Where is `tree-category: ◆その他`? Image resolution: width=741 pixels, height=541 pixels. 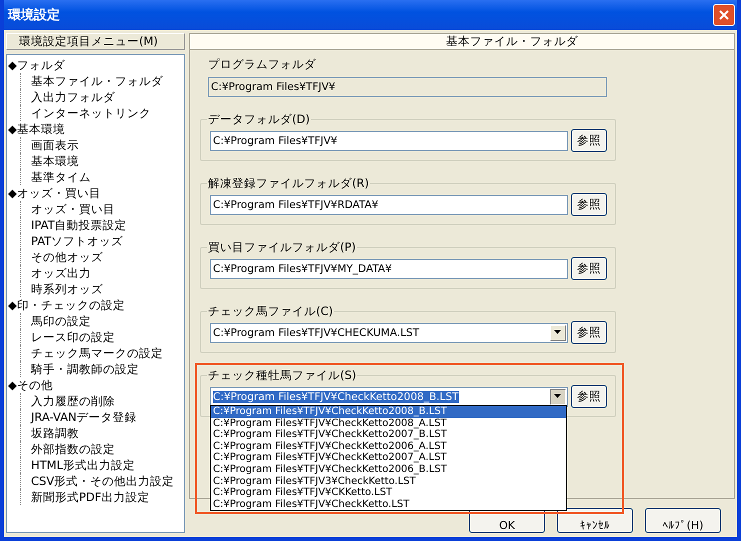
tree-category: ◆その他 is located at coordinates (95, 385).